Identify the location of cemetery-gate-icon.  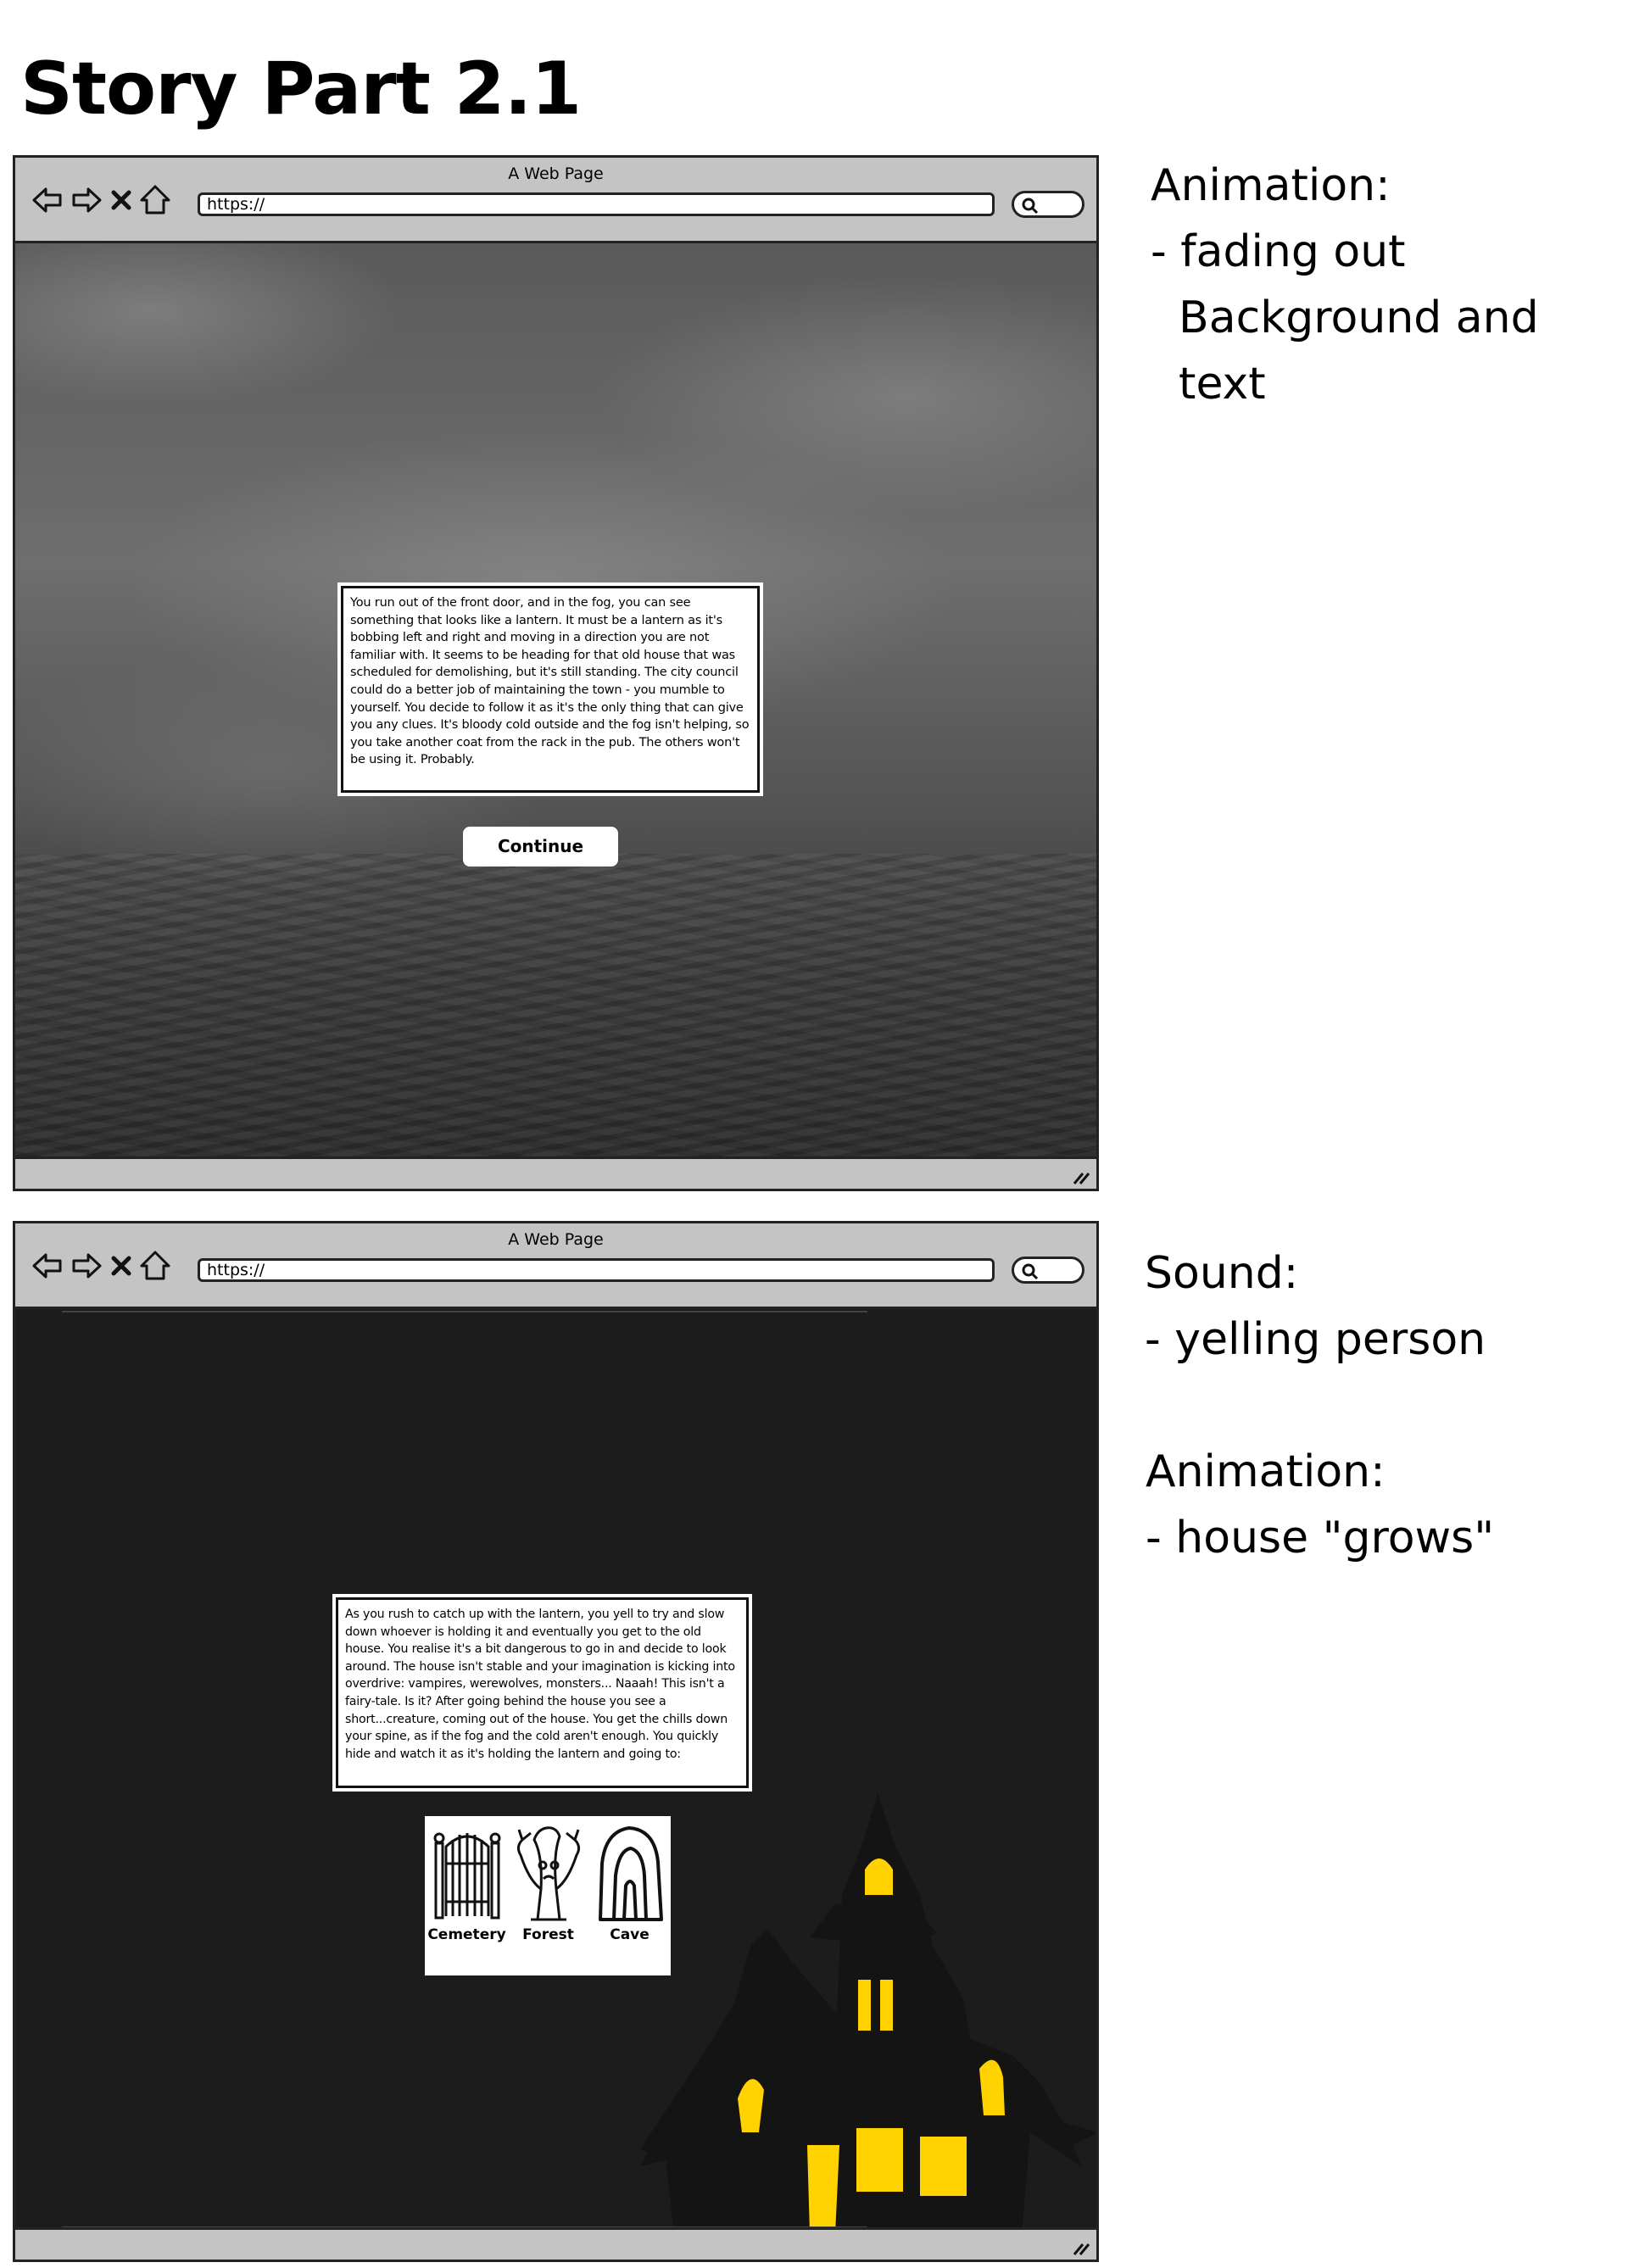
(466, 1876).